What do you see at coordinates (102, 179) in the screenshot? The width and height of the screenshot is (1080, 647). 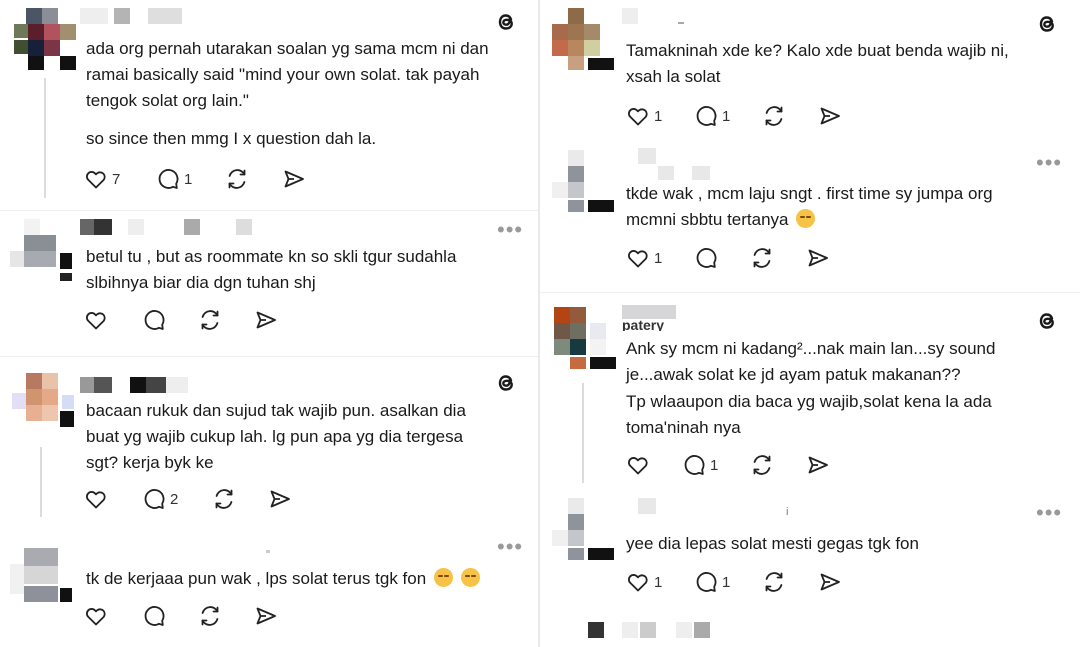 I see `like-button: 7` at bounding box center [102, 179].